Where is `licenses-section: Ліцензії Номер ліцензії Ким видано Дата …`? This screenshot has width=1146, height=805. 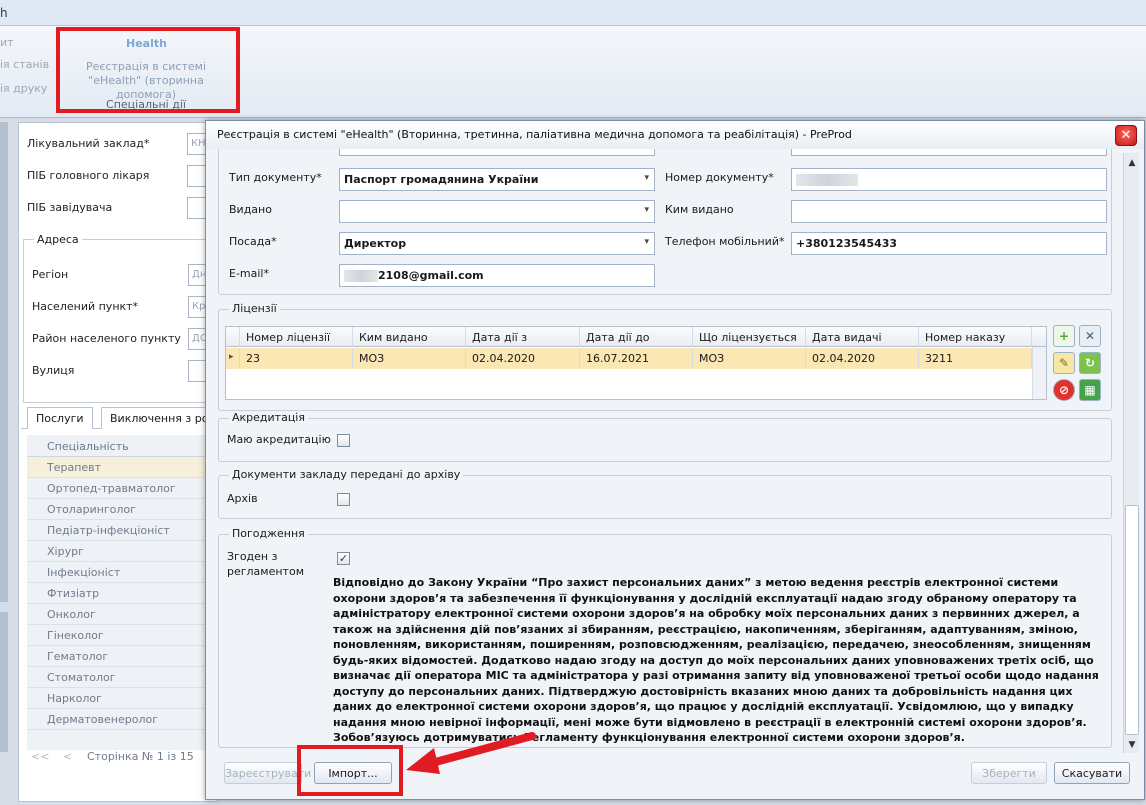
licenses-section: Ліцензії Номер ліцензії Ким видано Дата … is located at coordinates (665, 356).